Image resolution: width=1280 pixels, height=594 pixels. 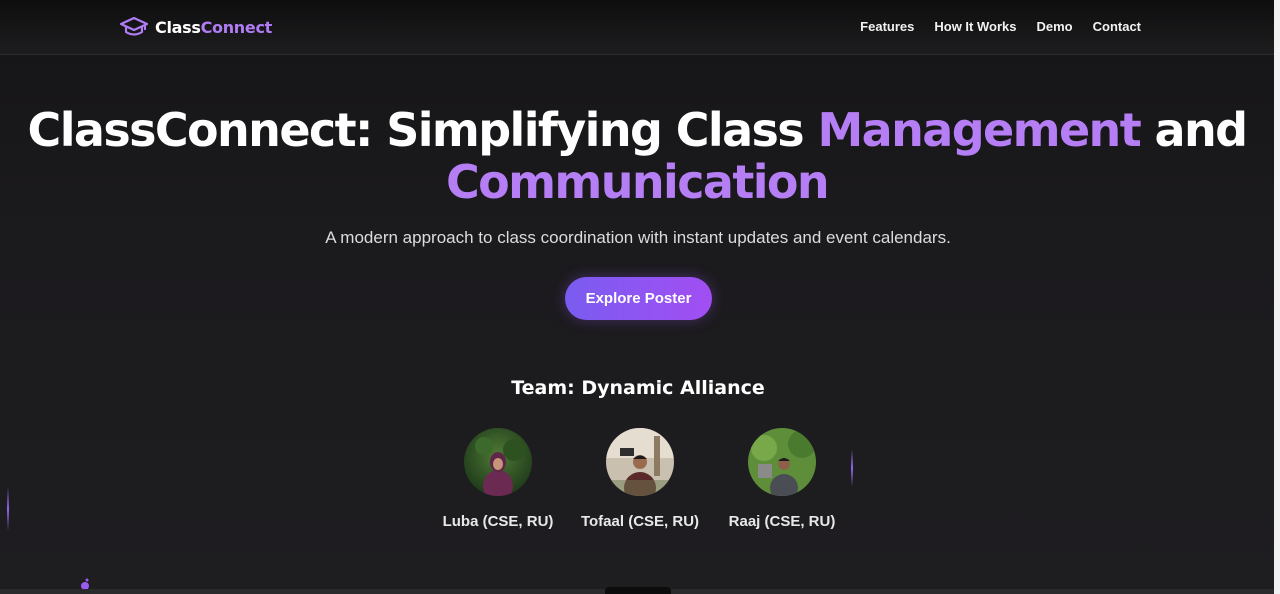 What do you see at coordinates (422, 130) in the screenshot?
I see `hero-title-part1: ClassConnect: Simplifying Class` at bounding box center [422, 130].